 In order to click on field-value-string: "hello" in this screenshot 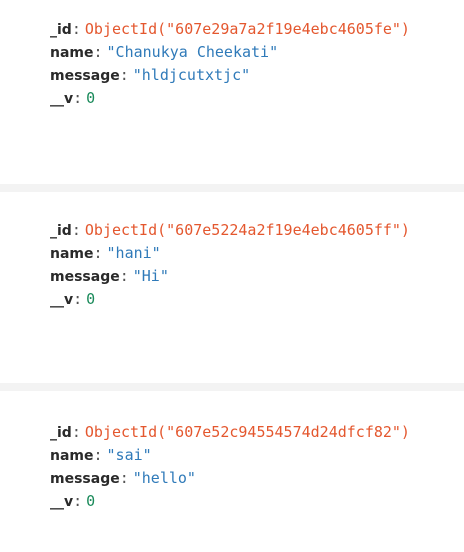, I will do `click(164, 478)`.